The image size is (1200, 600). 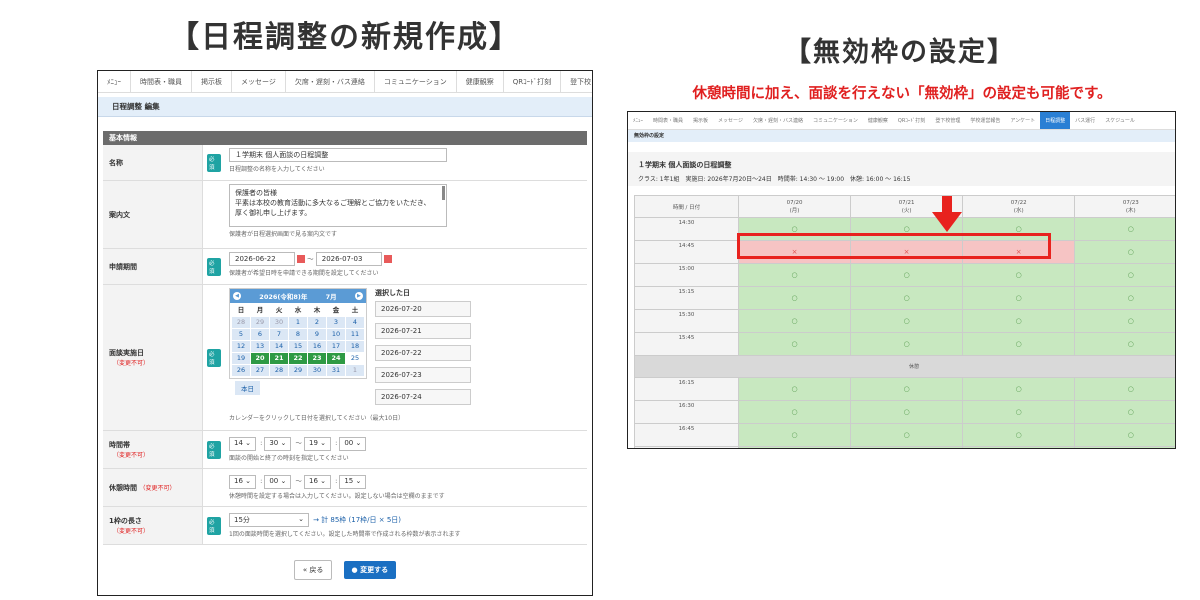 I want to click on calendar-day: 19, so click(x=241, y=358).